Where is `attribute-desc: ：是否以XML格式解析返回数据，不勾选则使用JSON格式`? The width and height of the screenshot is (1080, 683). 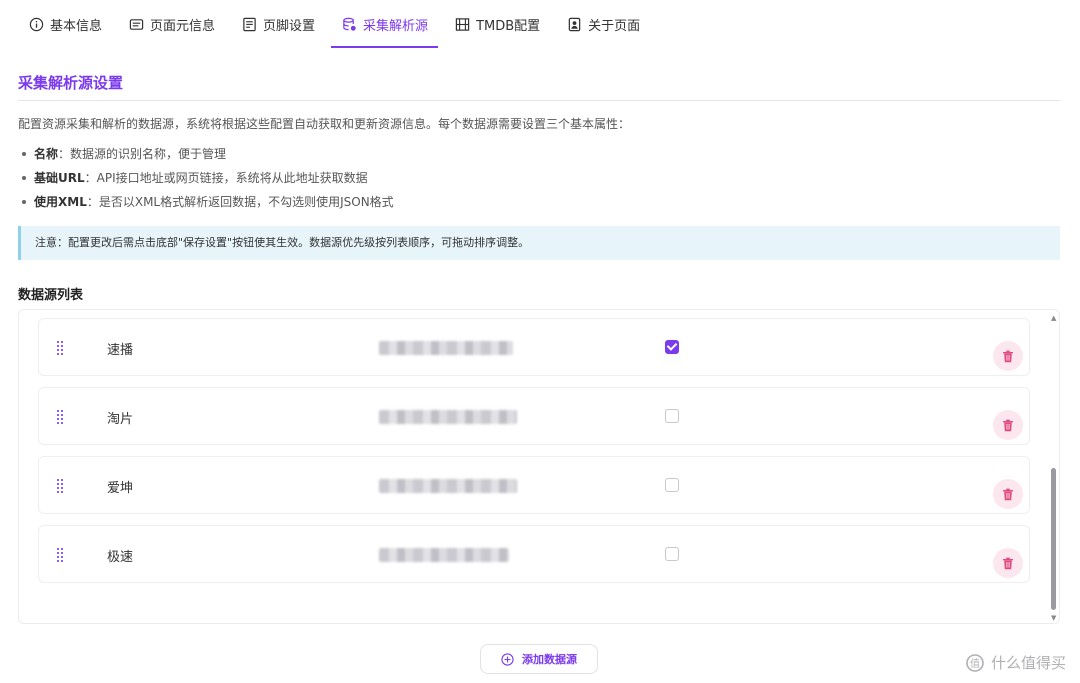 attribute-desc: ：是否以XML格式解析返回数据，不勾选则使用JSON格式 is located at coordinates (240, 202).